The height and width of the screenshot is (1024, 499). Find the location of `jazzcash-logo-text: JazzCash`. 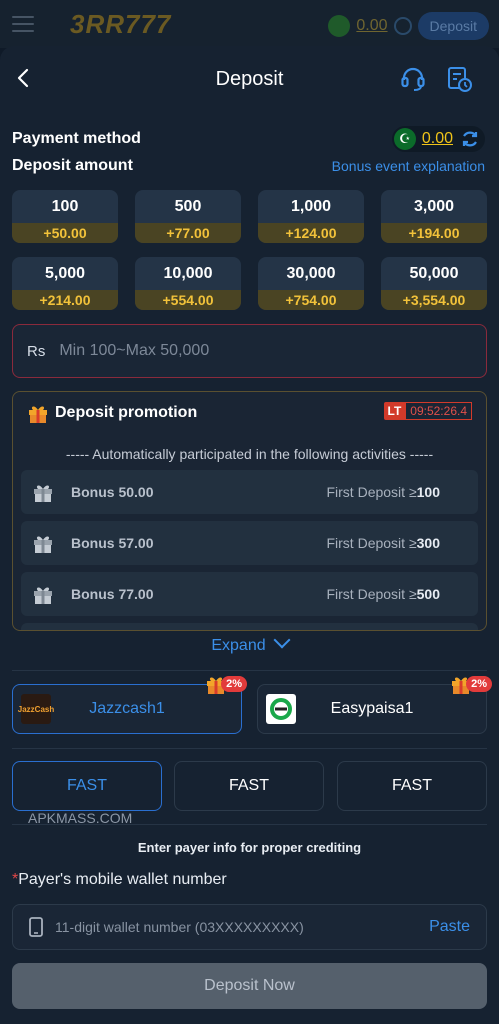

jazzcash-logo-text: JazzCash is located at coordinates (36, 709).